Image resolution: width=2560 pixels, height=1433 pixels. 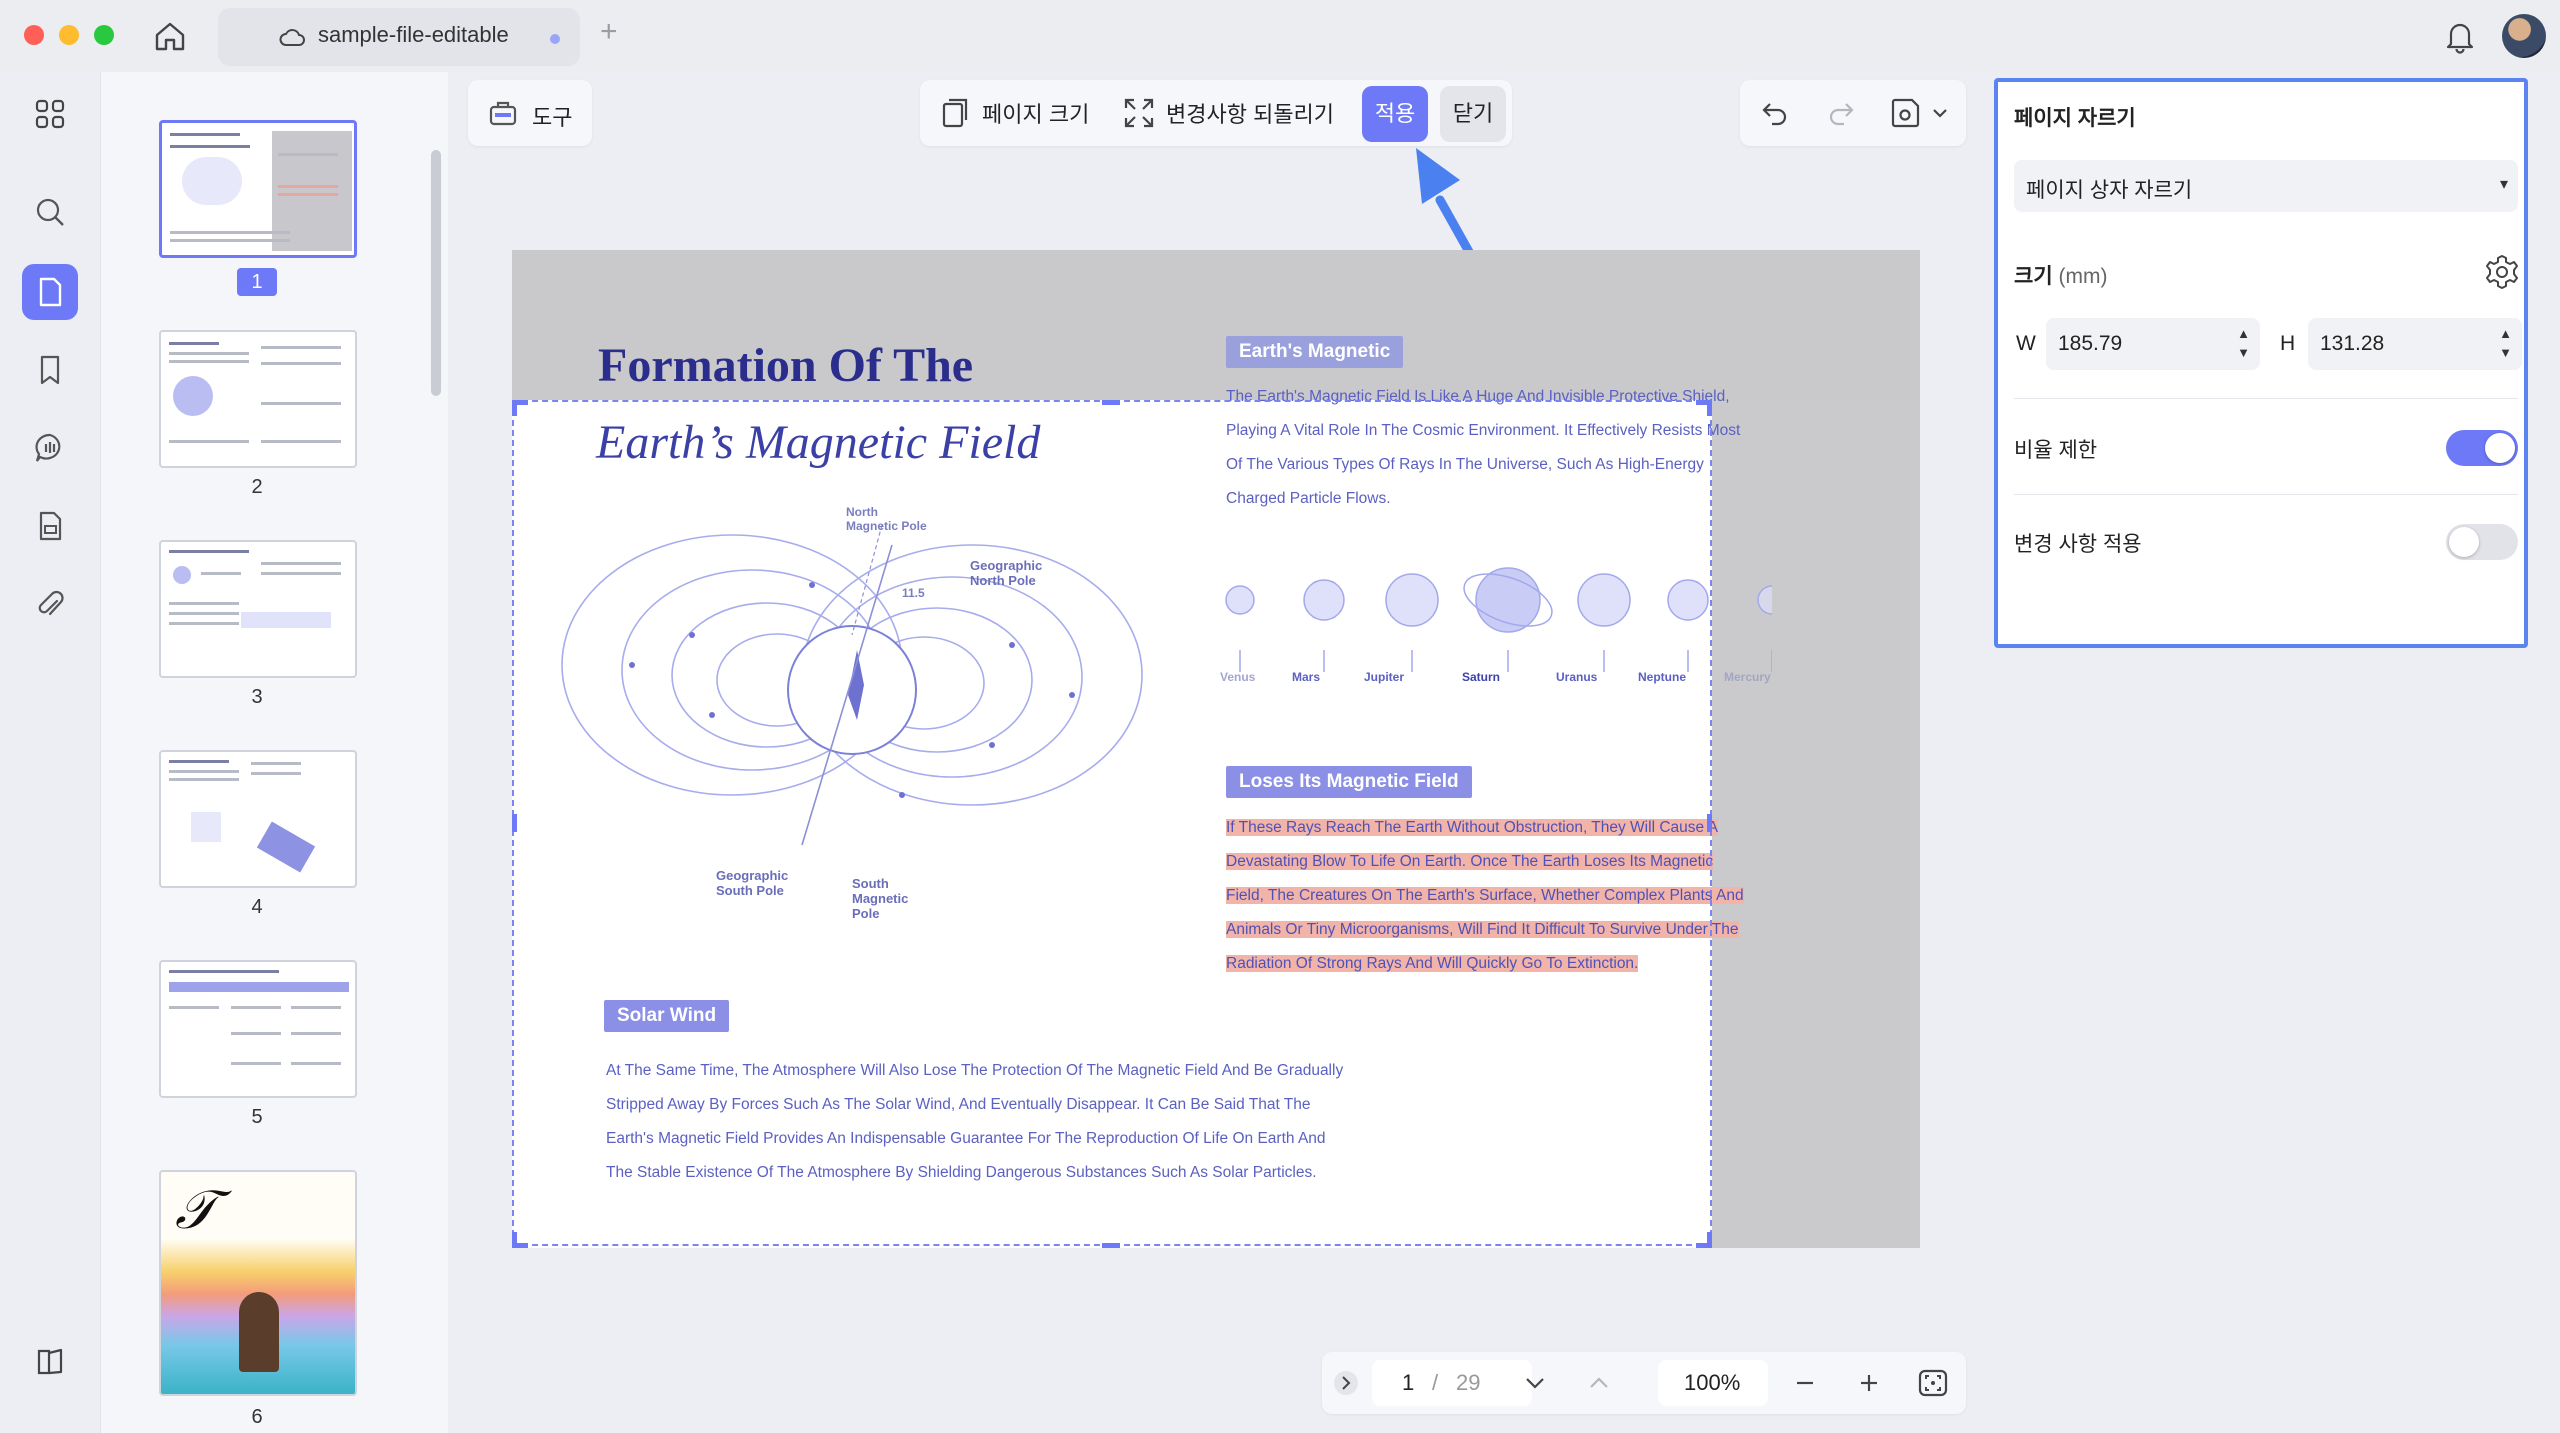 I want to click on gear-icon, so click(x=2502, y=272).